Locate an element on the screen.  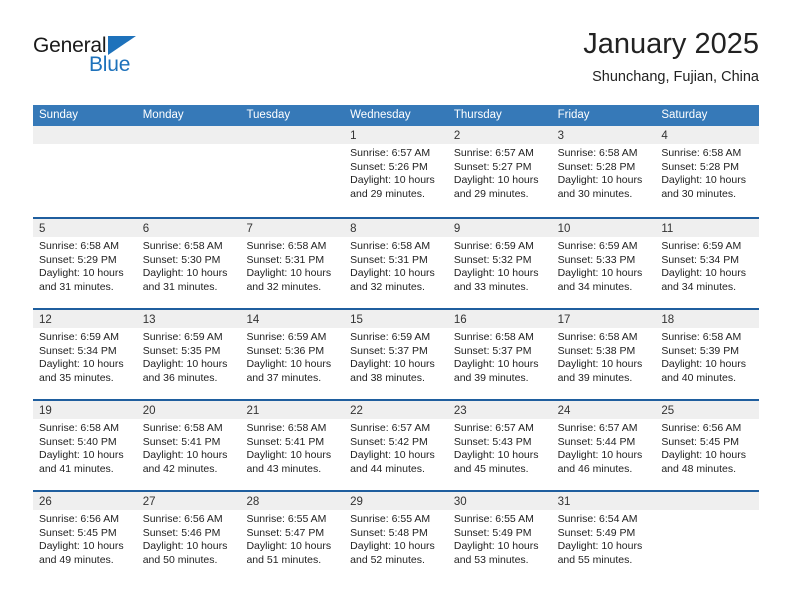
day-number-band: 12 is located at coordinates (85, 319).